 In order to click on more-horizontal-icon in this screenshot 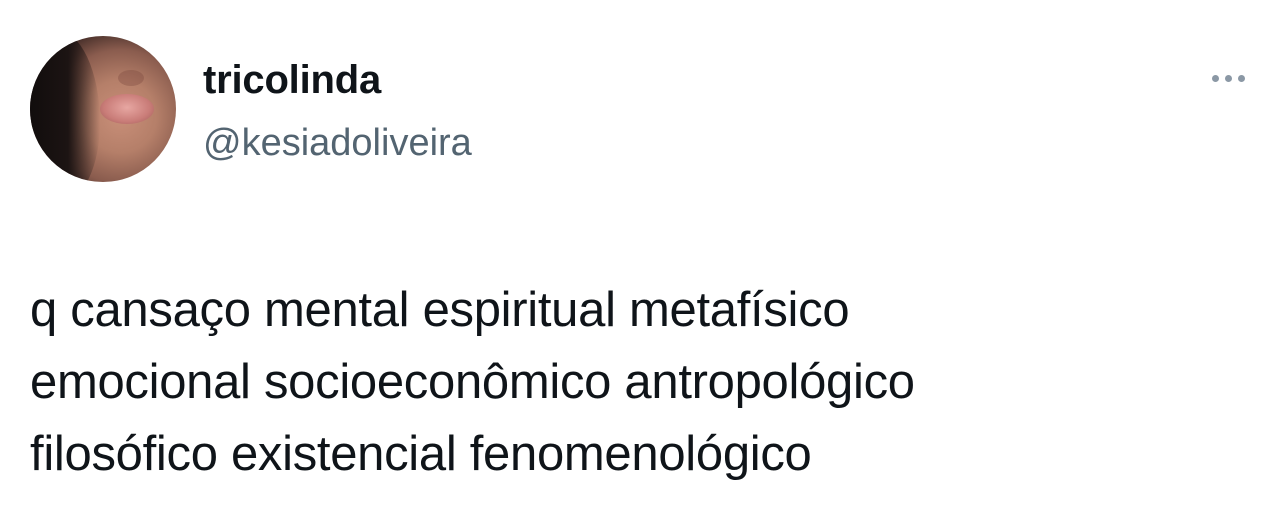, I will do `click(1228, 78)`.